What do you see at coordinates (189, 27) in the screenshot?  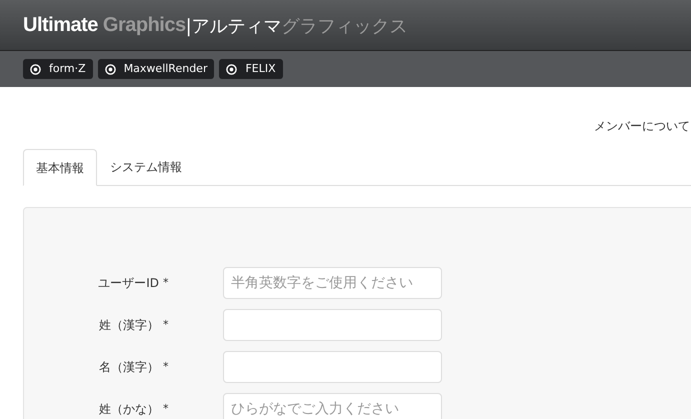 I see `logo-text: |` at bounding box center [189, 27].